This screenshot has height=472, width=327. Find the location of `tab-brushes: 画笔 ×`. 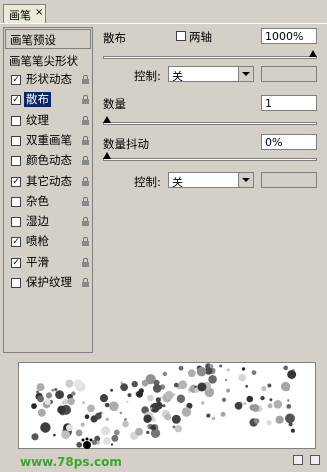

tab-brushes: 画笔 × is located at coordinates (24, 13).